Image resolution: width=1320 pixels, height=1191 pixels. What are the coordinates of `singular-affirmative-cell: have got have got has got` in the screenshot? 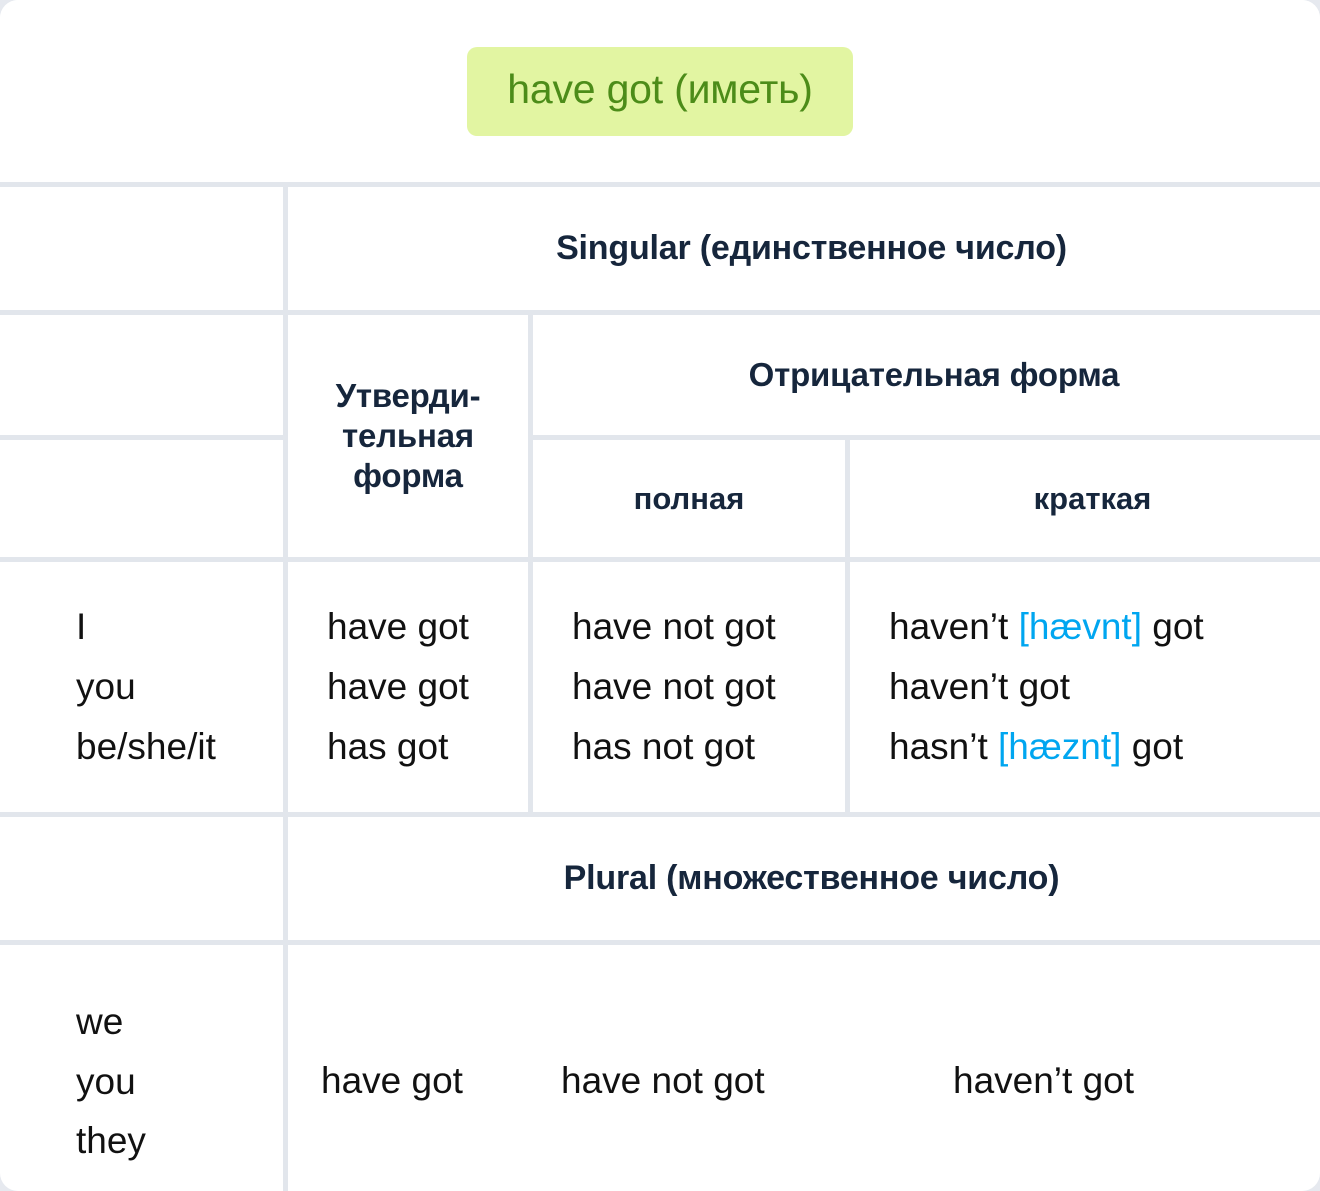 It's located at (408, 687).